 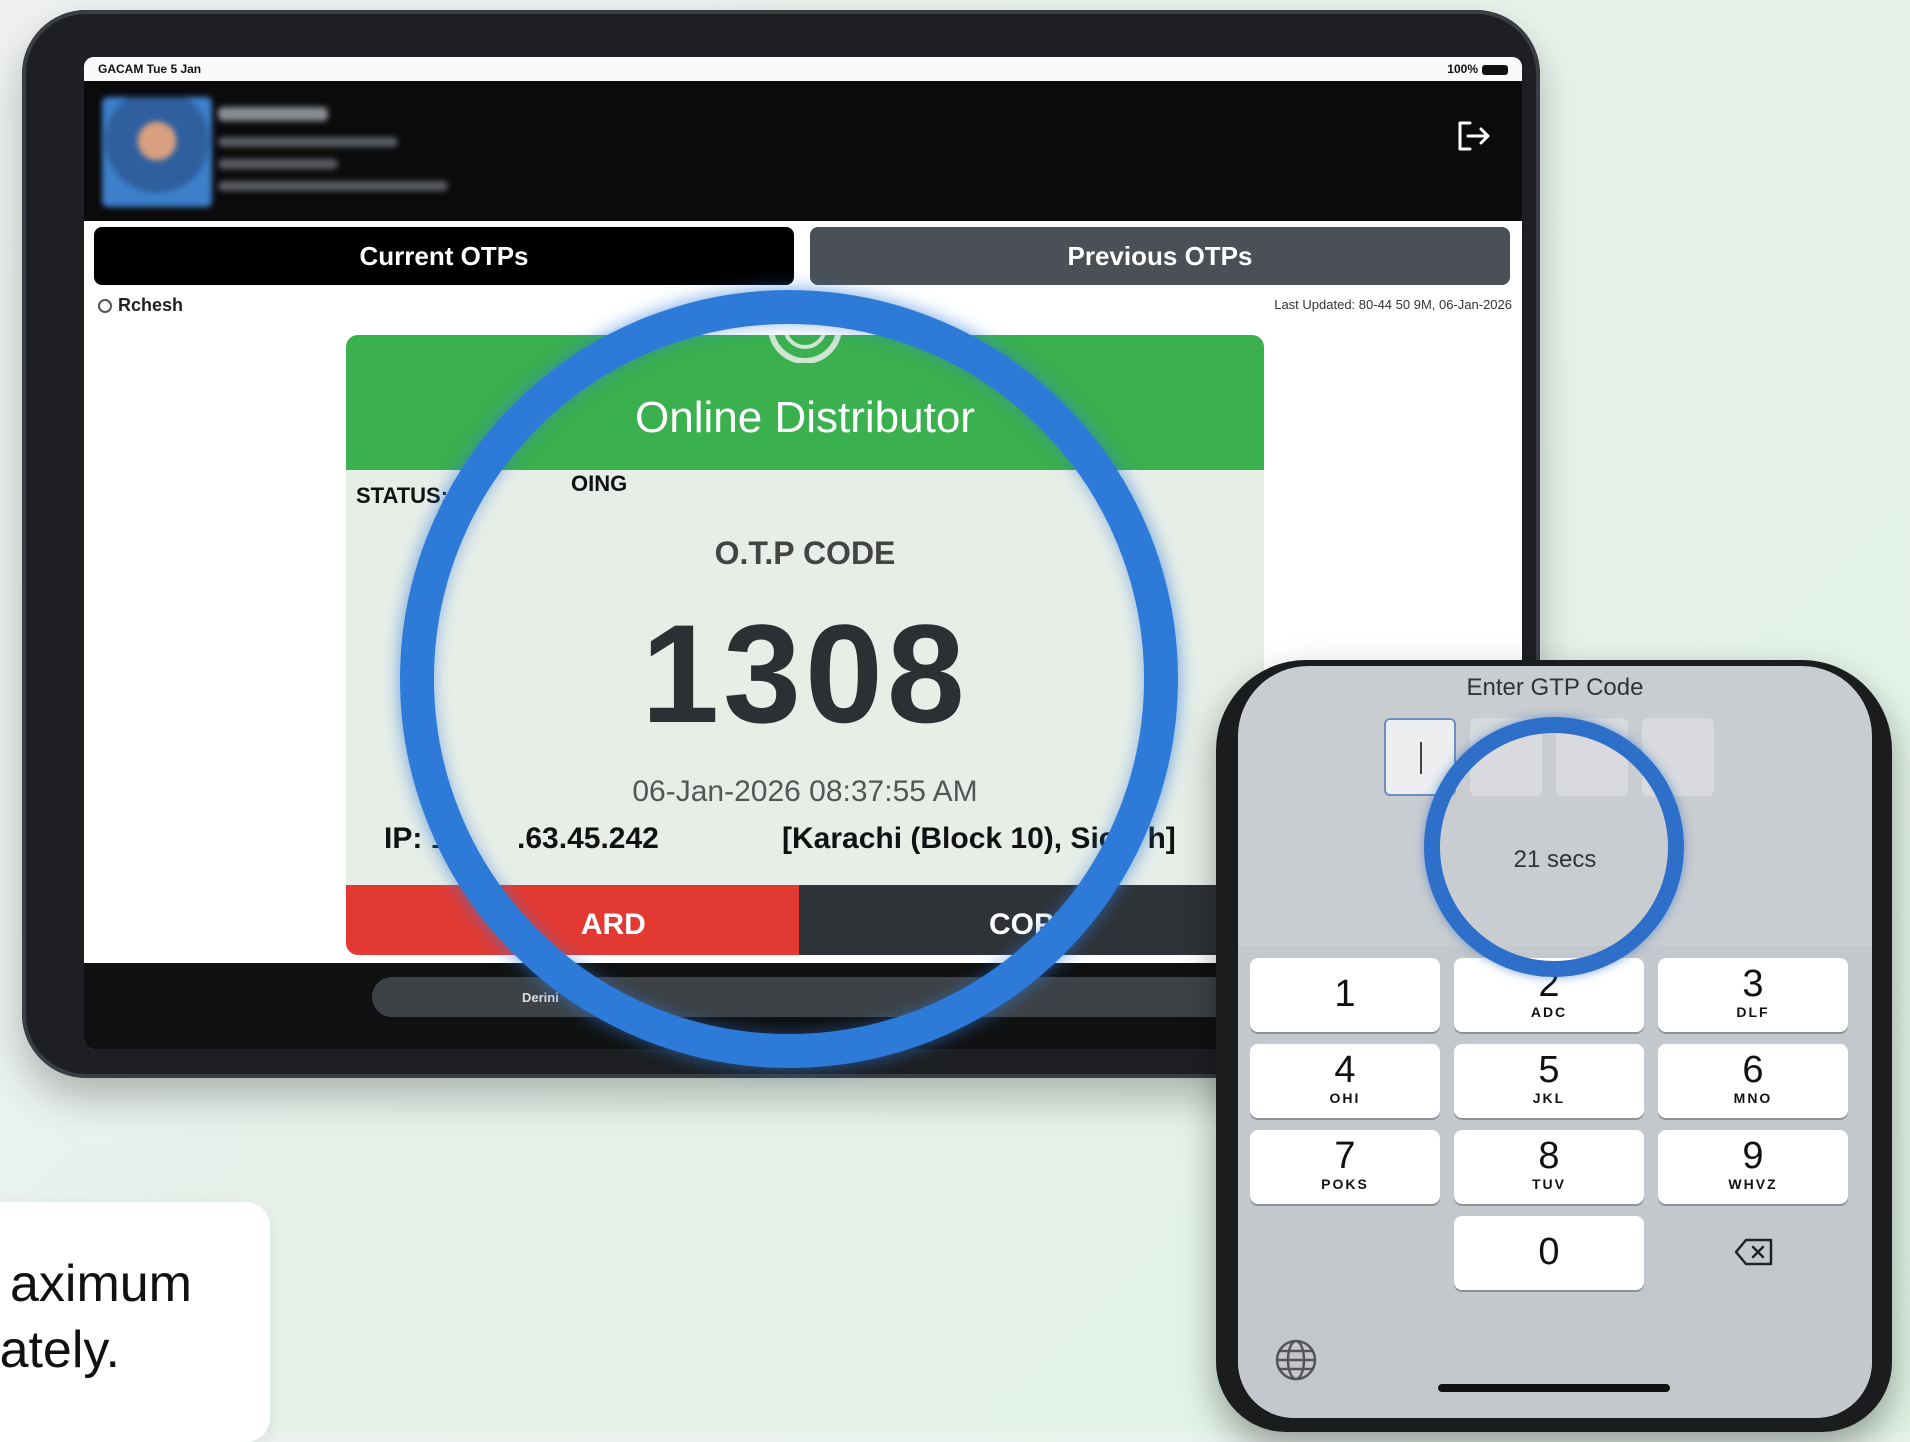 I want to click on card-header: Online Distributor, so click(x=805, y=402).